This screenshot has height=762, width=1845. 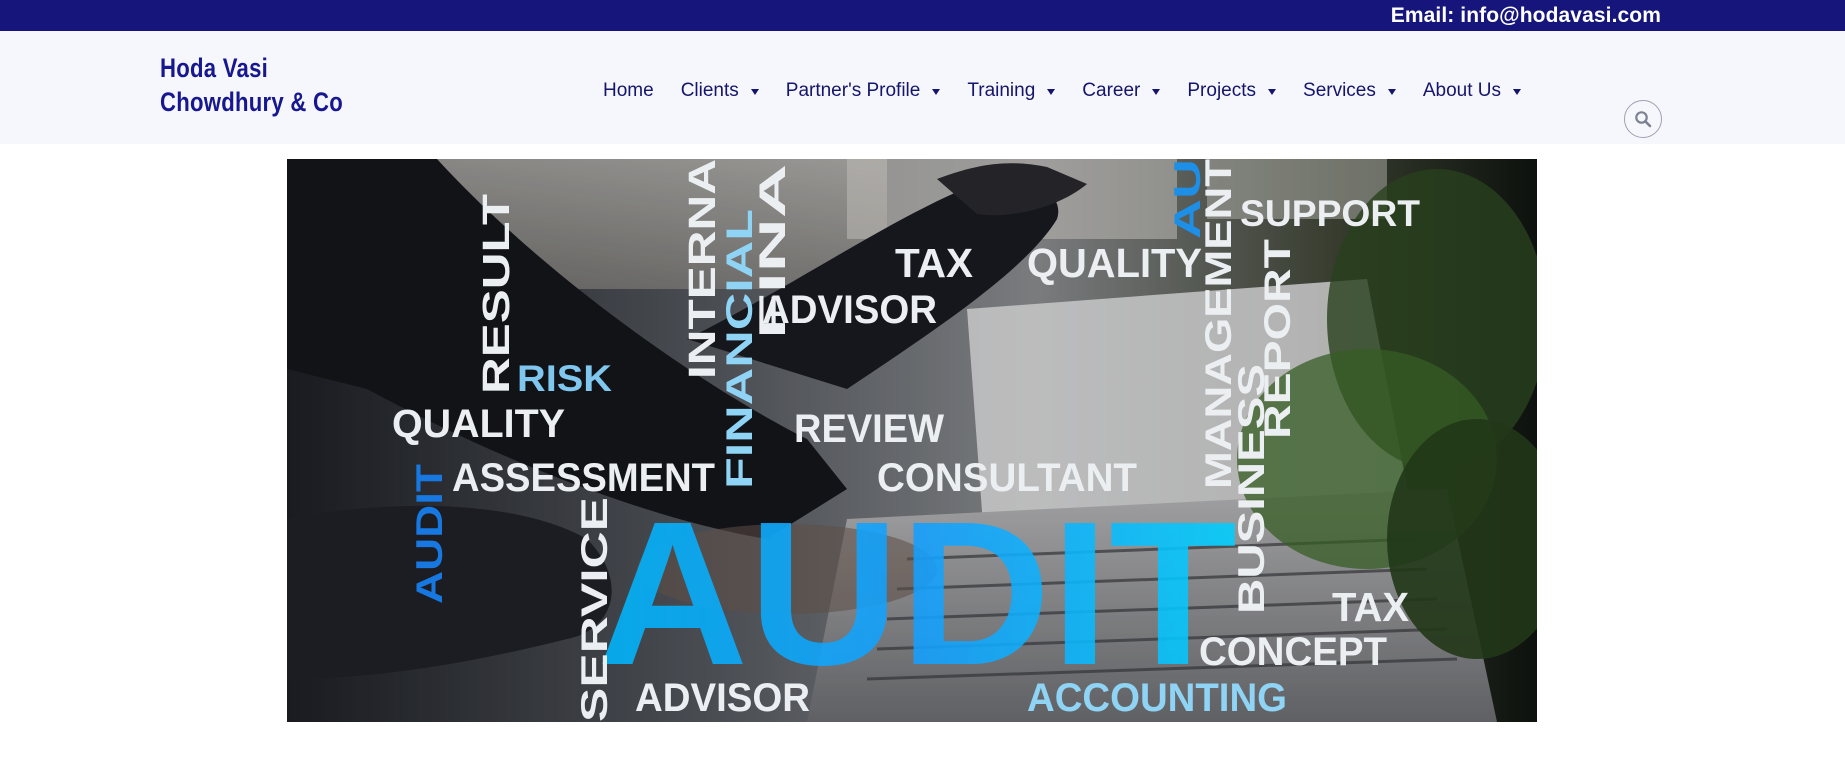 I want to click on nav-item-label: Services, so click(x=1339, y=90).